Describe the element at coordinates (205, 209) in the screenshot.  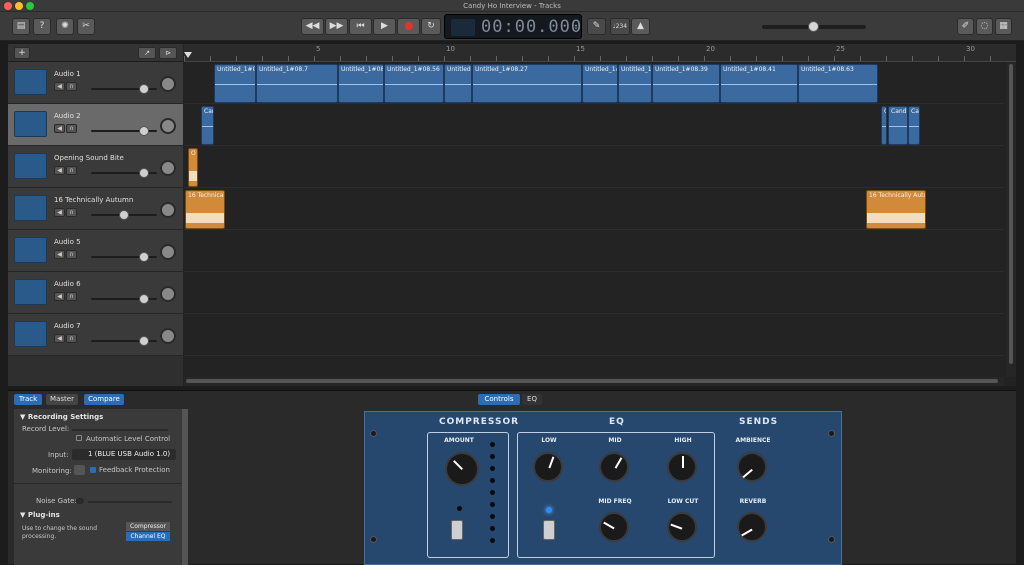
I see `audio-region: 16 Technical` at that location.